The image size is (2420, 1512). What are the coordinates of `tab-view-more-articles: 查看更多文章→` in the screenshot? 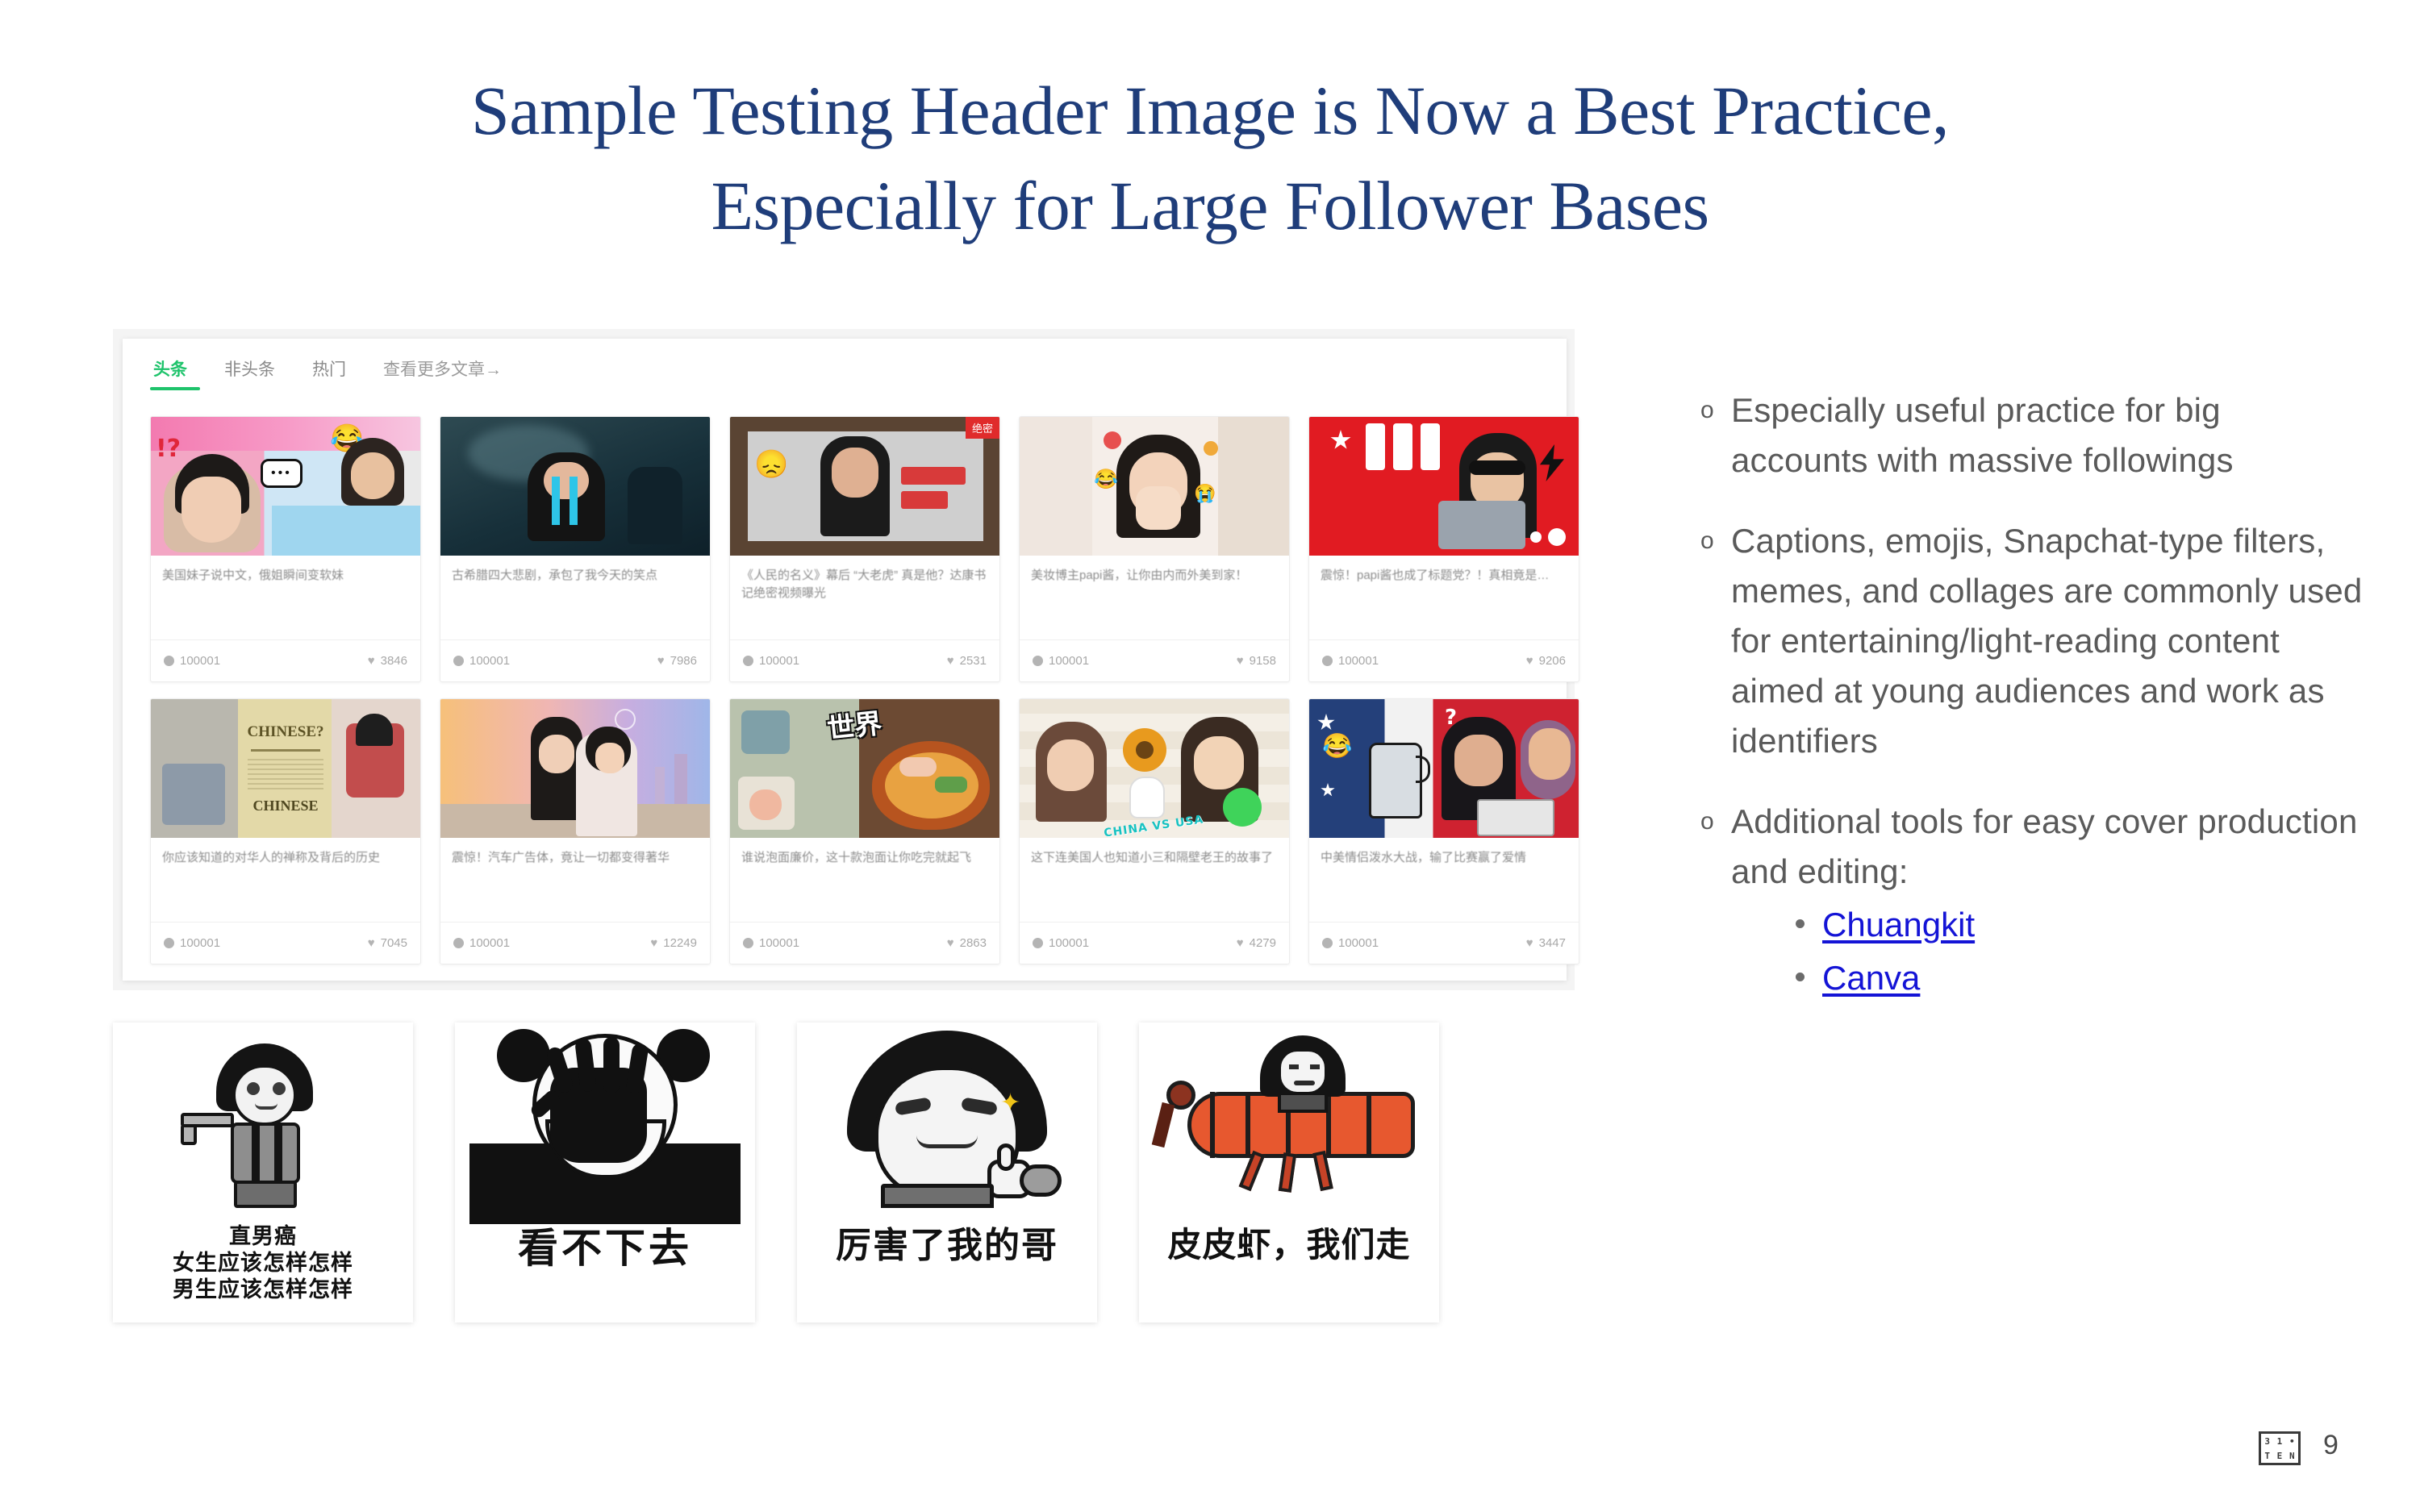 It's located at (442, 373).